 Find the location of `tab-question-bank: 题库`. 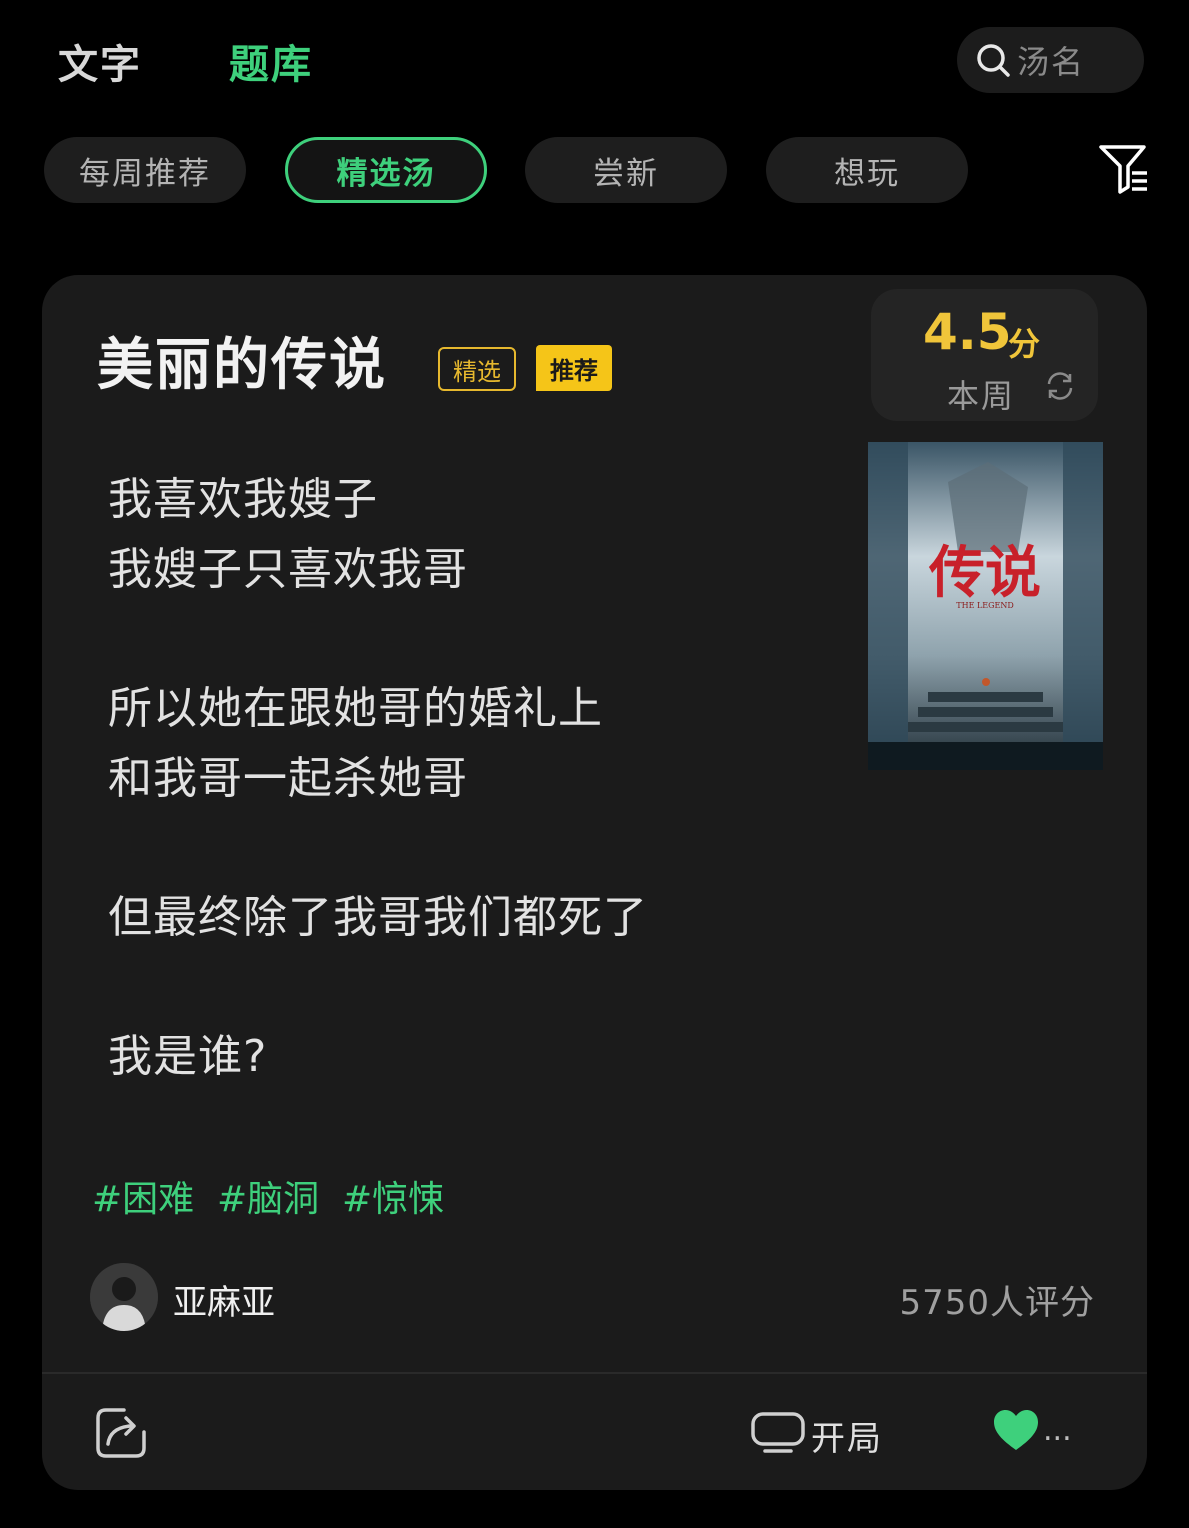

tab-question-bank: 题库 is located at coordinates (271, 61).